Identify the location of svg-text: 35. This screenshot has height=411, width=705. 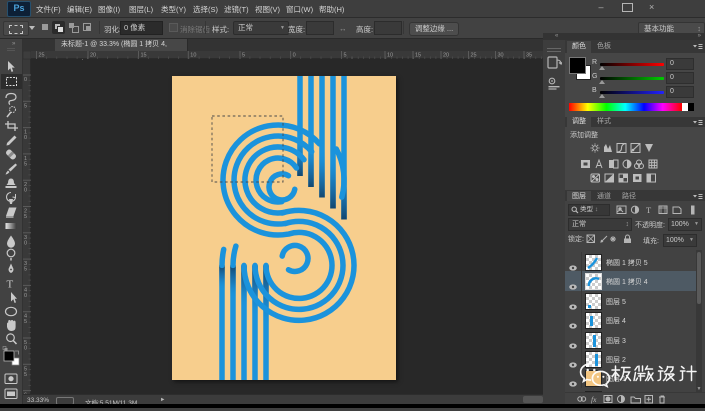
(529, 56).